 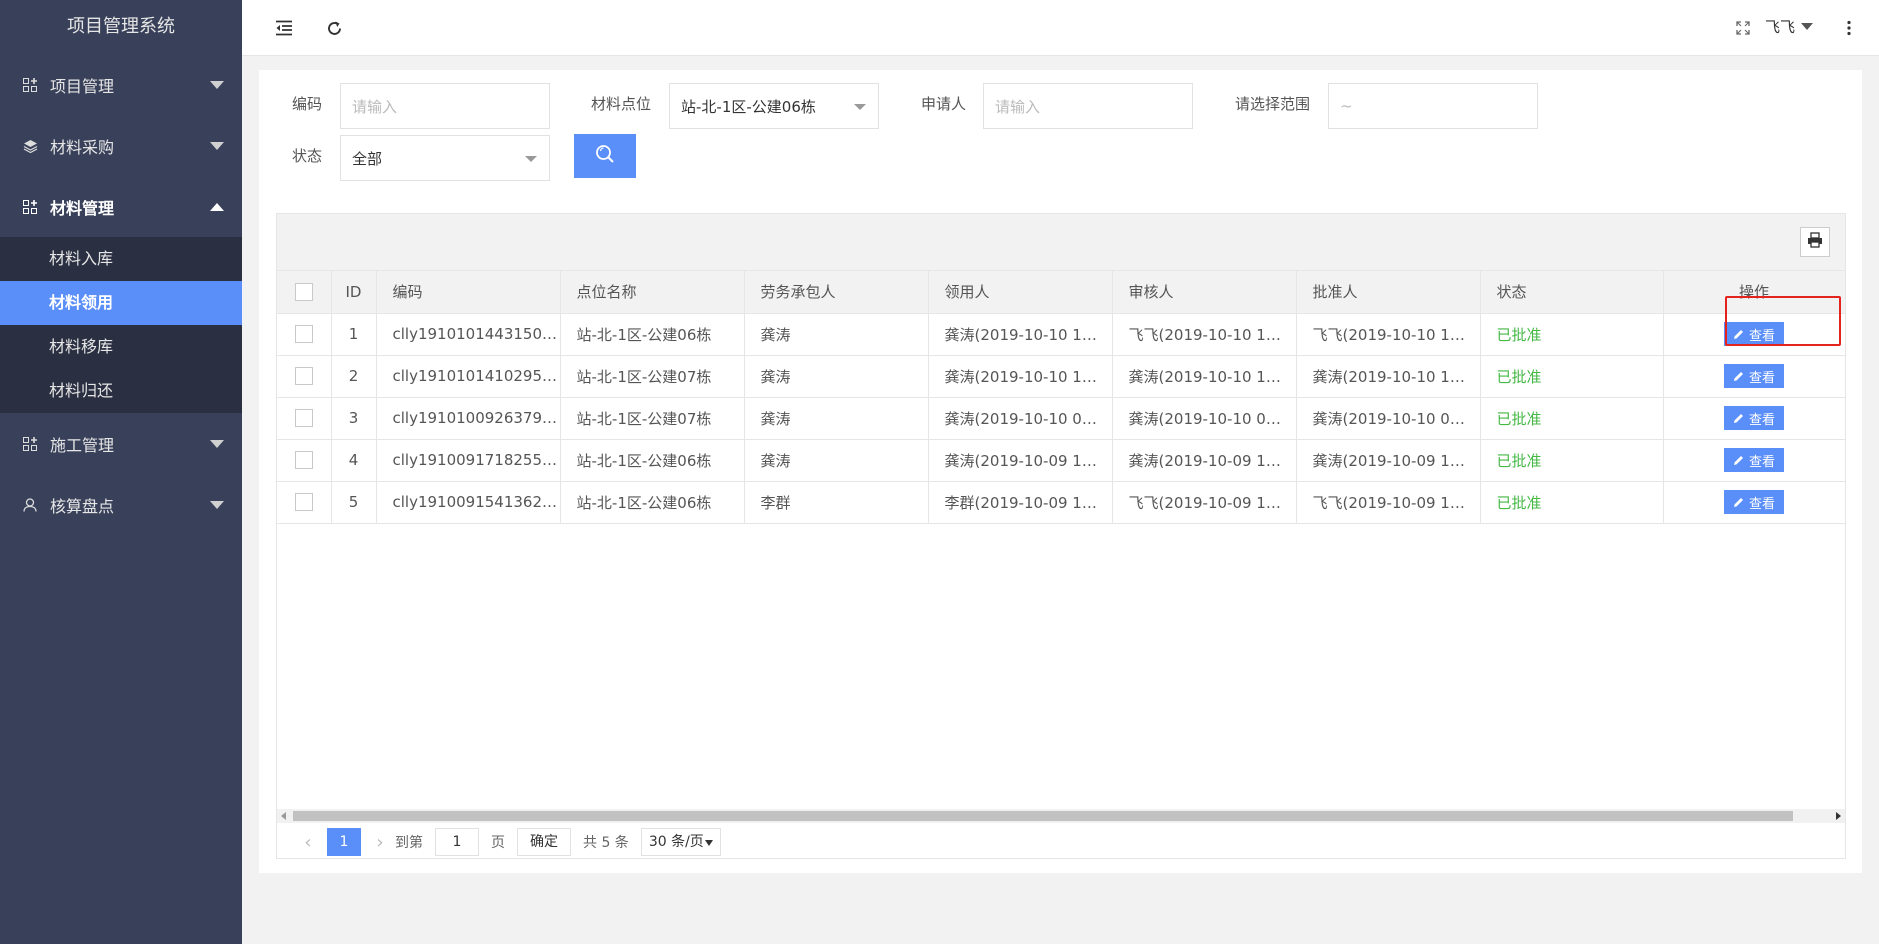 What do you see at coordinates (1433, 106) in the screenshot?
I see `date-range-input: ~` at bounding box center [1433, 106].